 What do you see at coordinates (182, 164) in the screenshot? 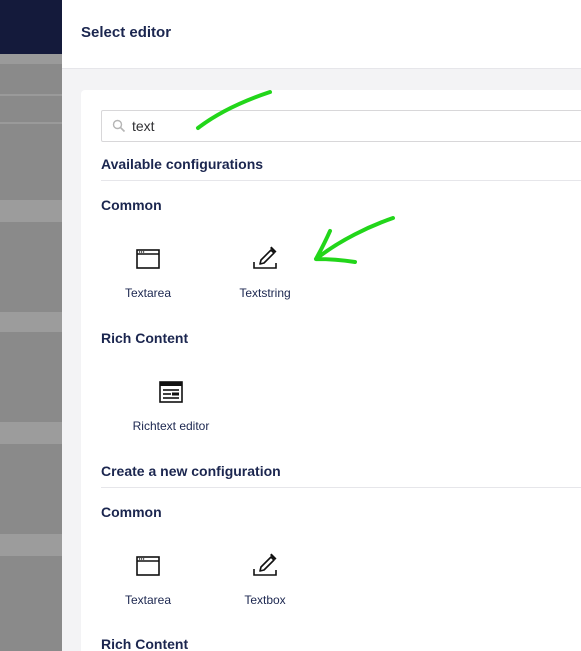
I see `available-configurations-heading: Available configurations` at bounding box center [182, 164].